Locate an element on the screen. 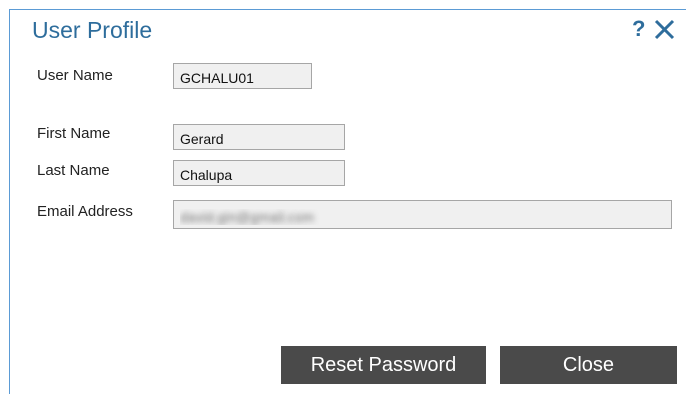 The height and width of the screenshot is (394, 686). close-x-icon is located at coordinates (665, 29).